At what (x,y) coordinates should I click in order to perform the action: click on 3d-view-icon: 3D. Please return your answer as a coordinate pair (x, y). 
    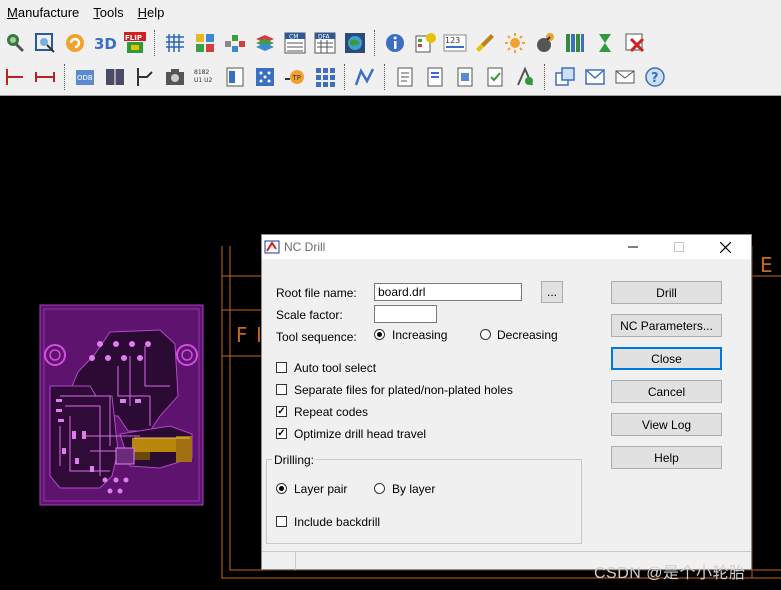
    Looking at the image, I should click on (105, 43).